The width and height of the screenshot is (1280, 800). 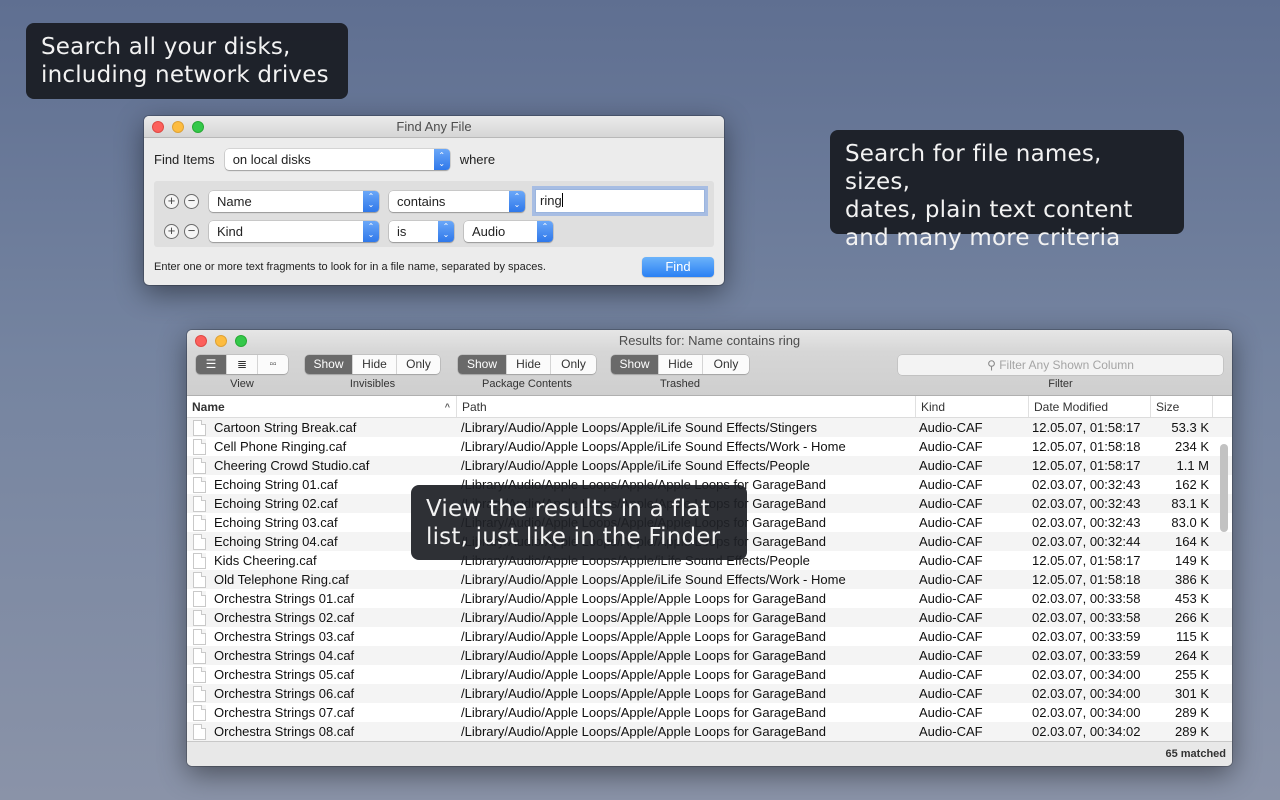 I want to click on view-control: ☰ ≣ ▫▫ View, so click(x=242, y=372).